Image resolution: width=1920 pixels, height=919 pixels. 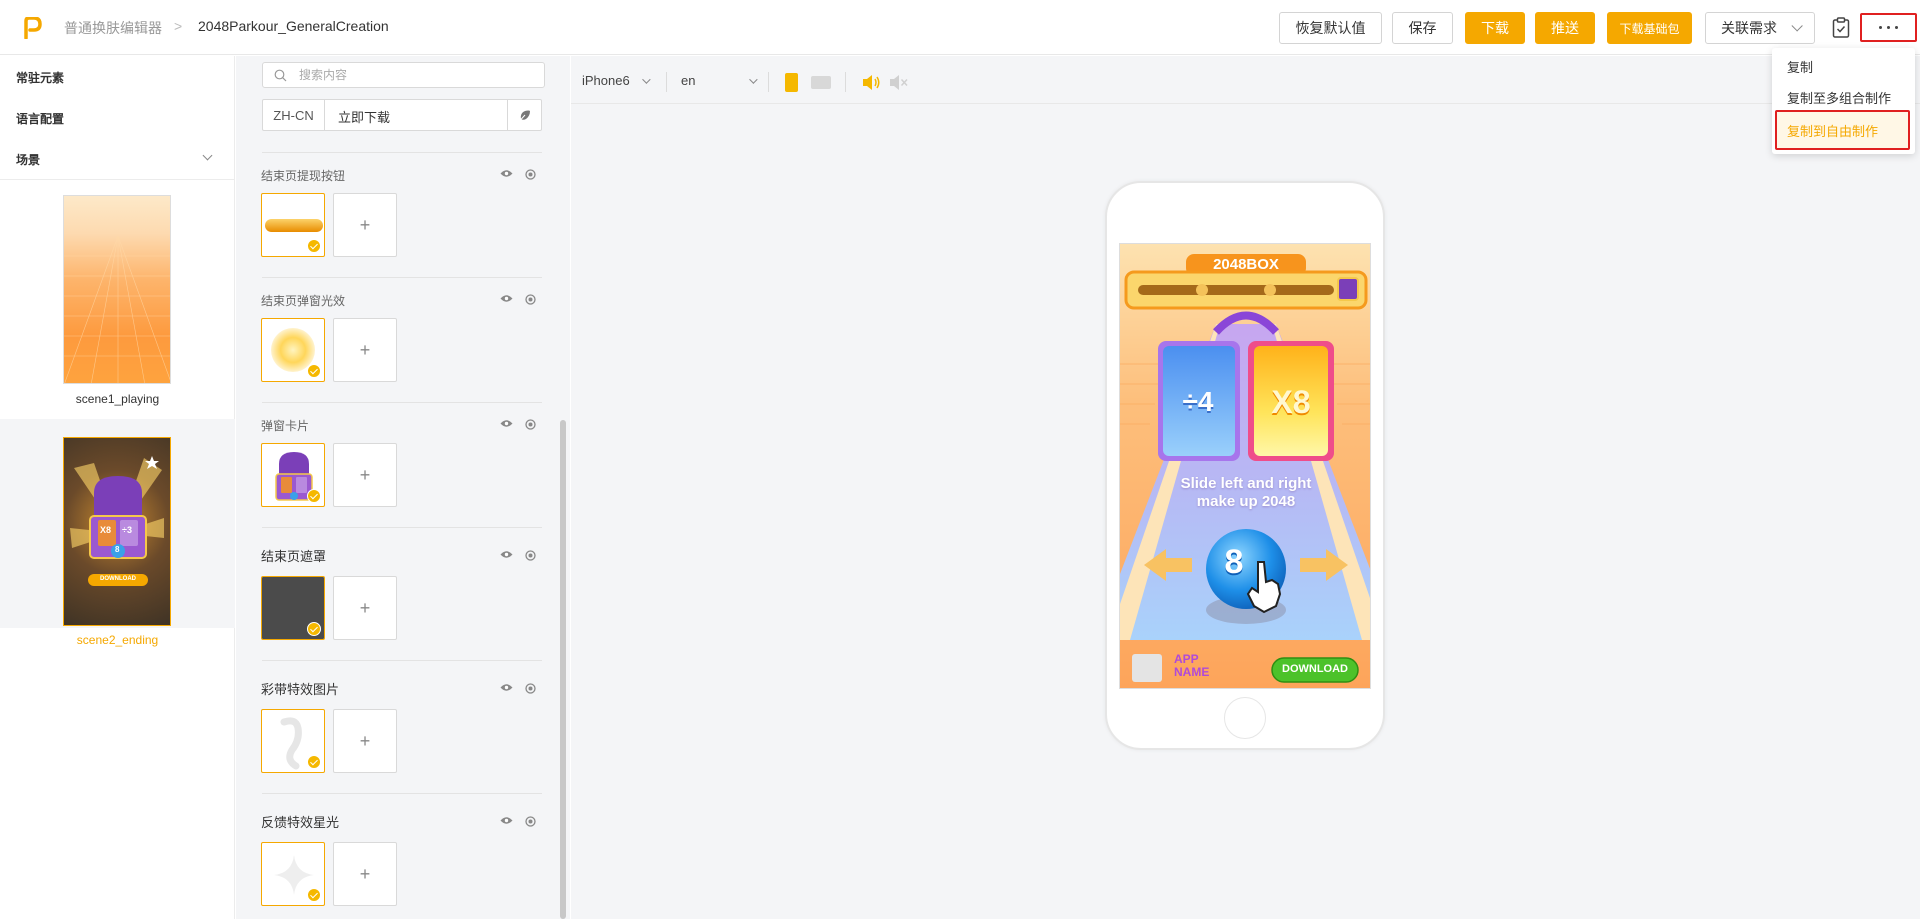 I want to click on sidebar-divider, so click(x=117, y=179).